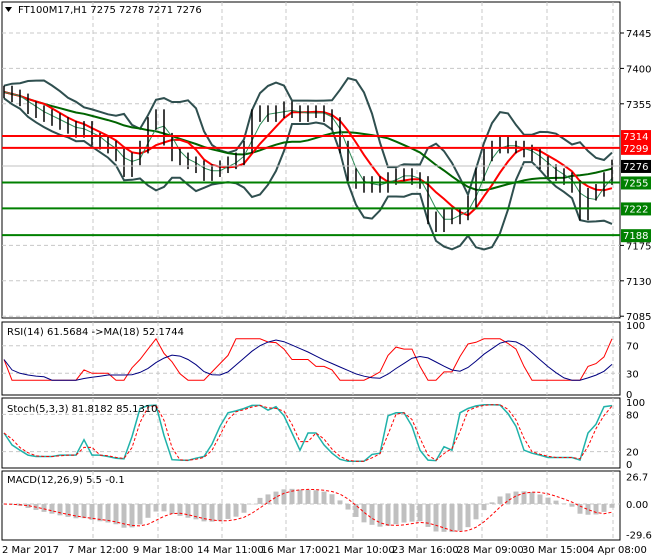 The image size is (660, 560). I want to click on x-tick-label: 7 Mar 12:00, so click(98, 550).